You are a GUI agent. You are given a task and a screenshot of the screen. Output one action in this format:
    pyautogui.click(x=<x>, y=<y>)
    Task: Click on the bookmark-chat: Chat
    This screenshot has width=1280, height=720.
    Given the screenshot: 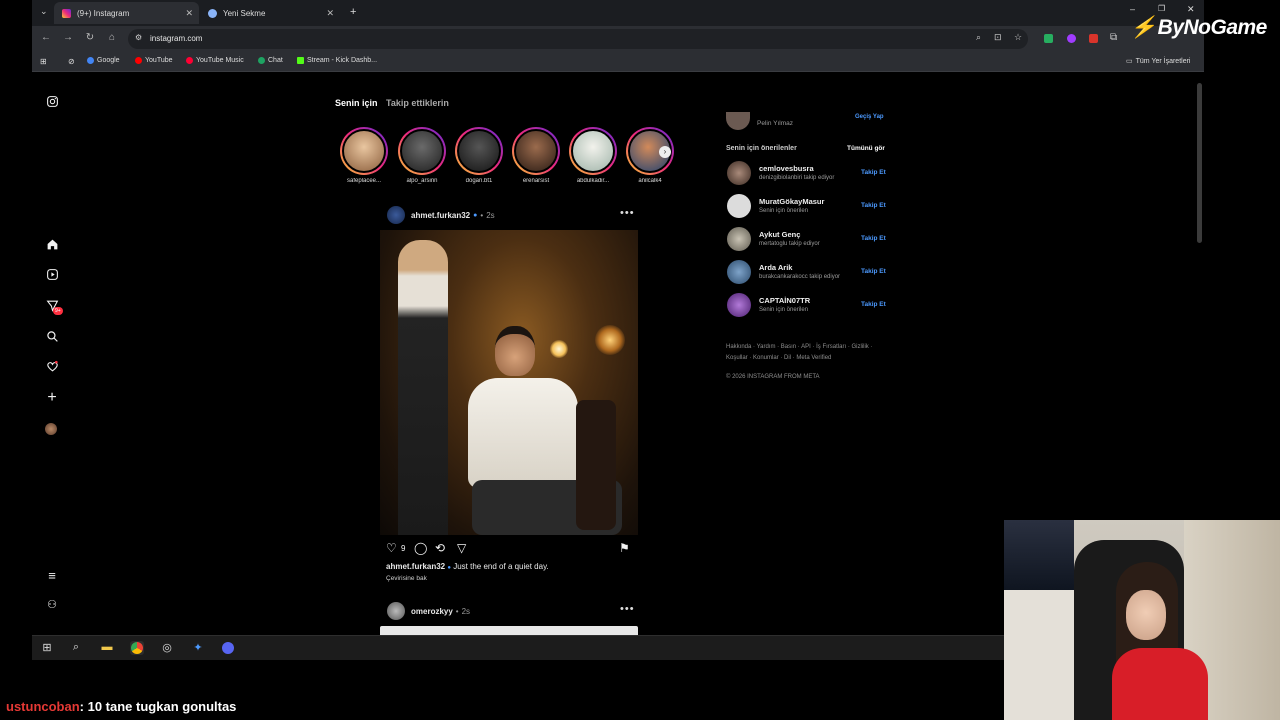 What is the action you would take?
    pyautogui.click(x=270, y=60)
    